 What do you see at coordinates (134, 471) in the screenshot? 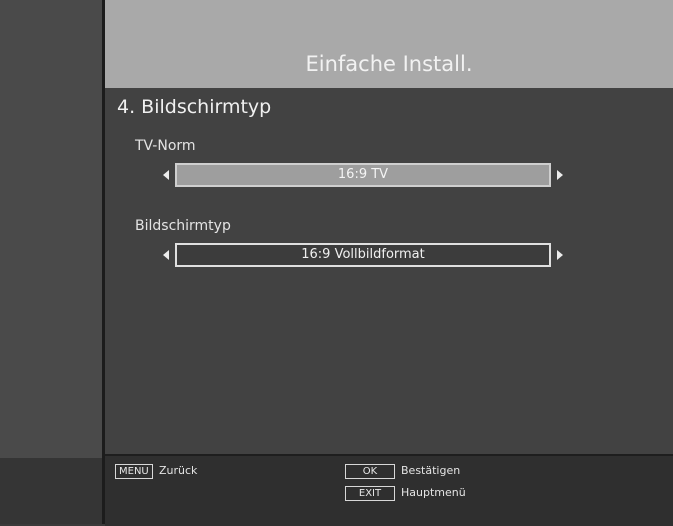
I see `menu-key-badge: MENU` at bounding box center [134, 471].